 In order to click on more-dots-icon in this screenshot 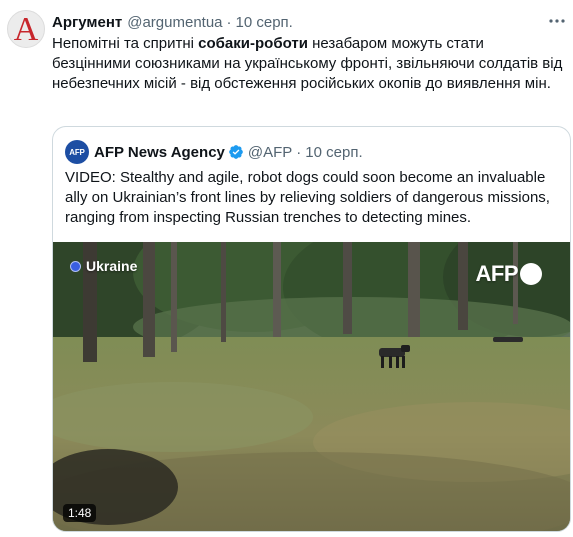, I will do `click(557, 21)`.